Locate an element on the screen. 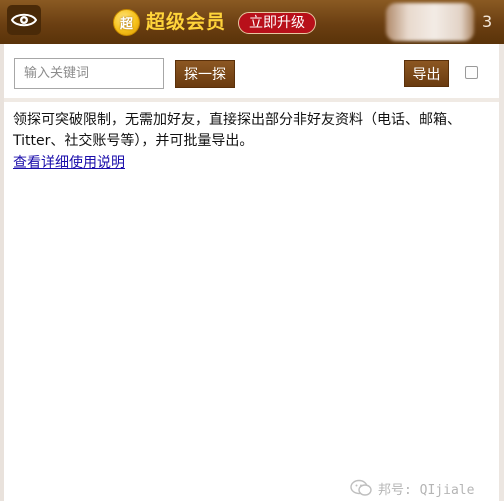 Image resolution: width=504 pixels, height=501 pixels. header-bar: 超 超级会员 立即升级 3 is located at coordinates (252, 22).